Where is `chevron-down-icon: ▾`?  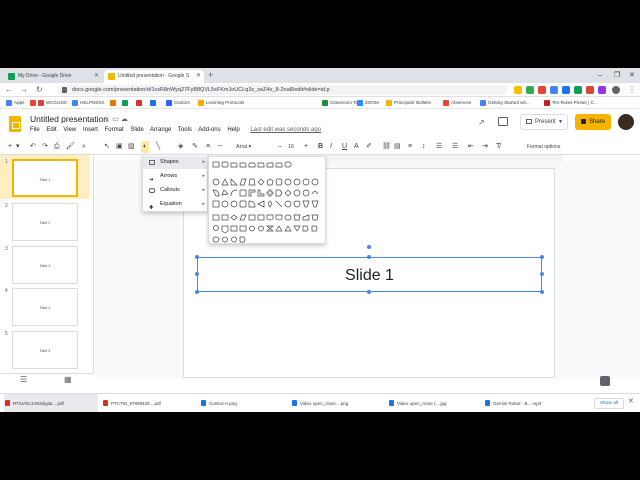
chevron-down-icon: ▾ is located at coordinates (18, 147).